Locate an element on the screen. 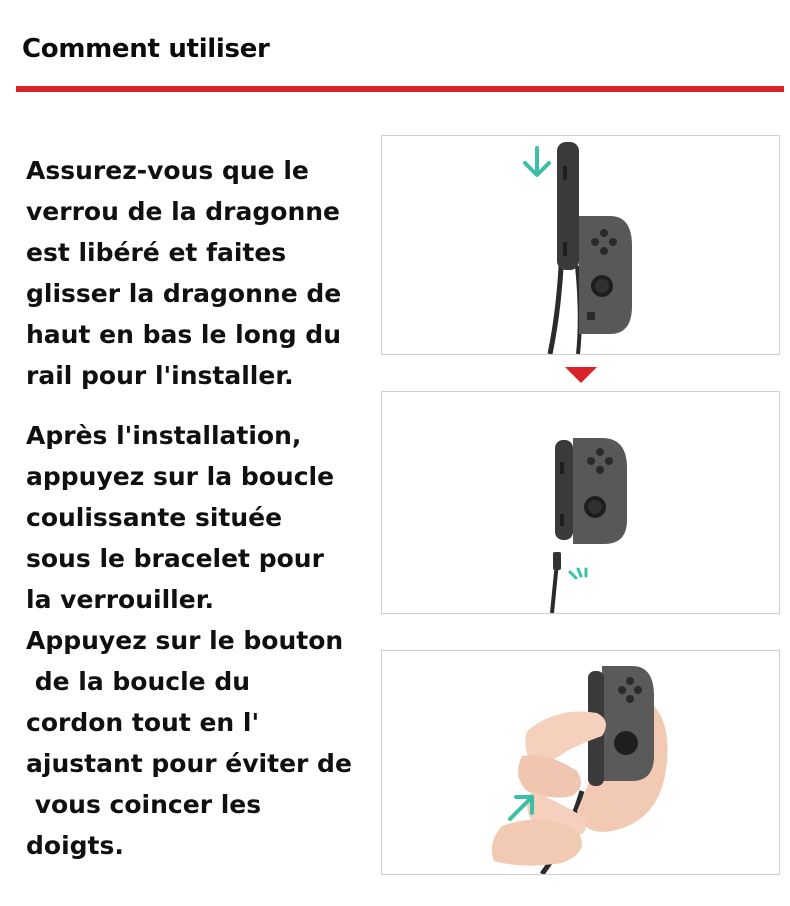 This screenshot has height=906, width=790. step-2-line-3: coulissante située is located at coordinates (154, 517).